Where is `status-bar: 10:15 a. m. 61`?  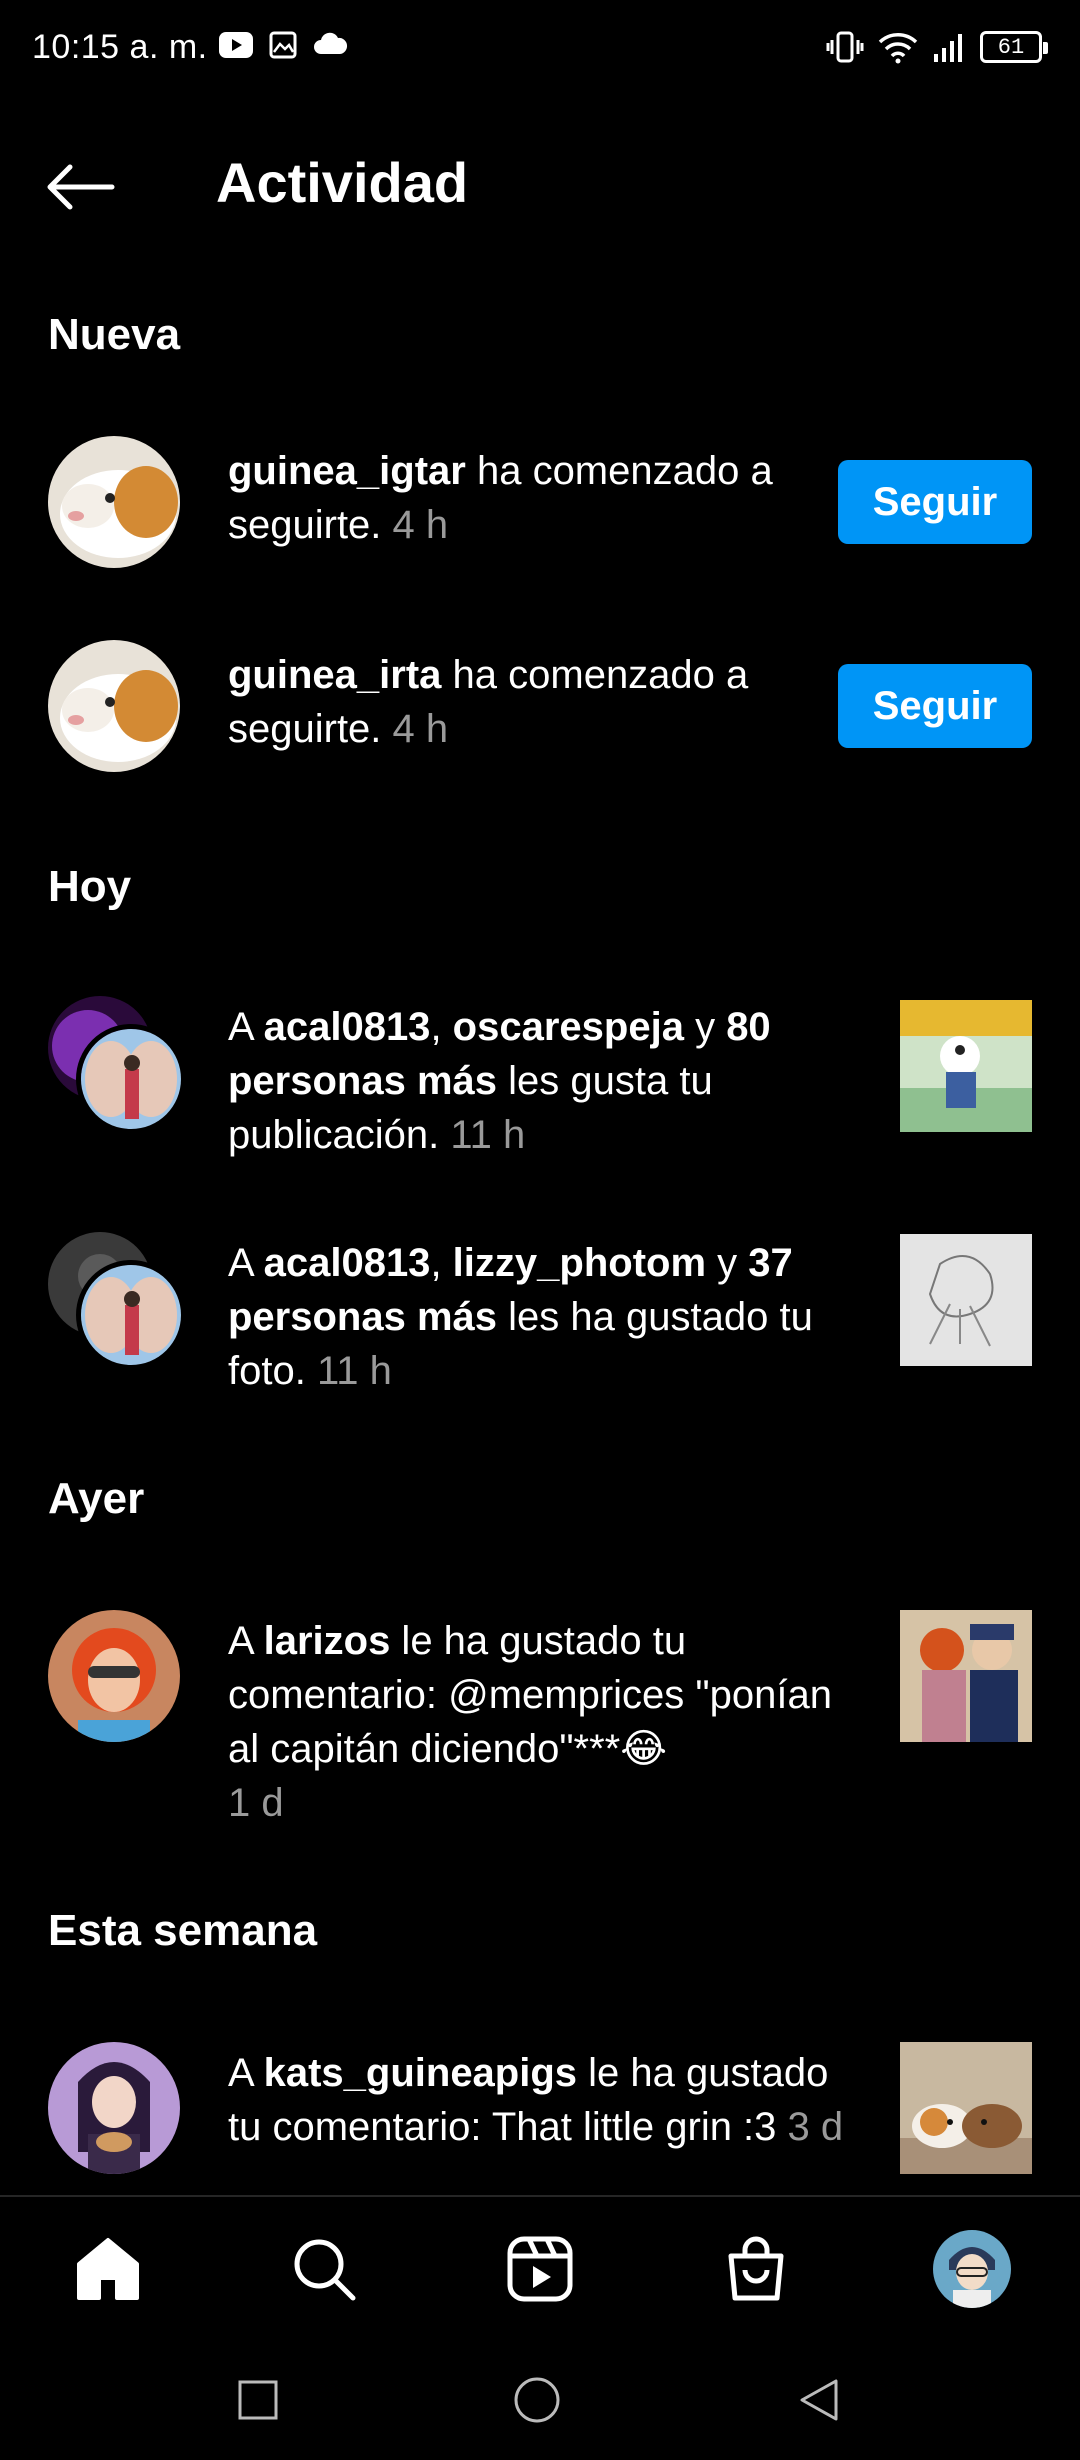
status-bar: 10:15 a. m. 61 is located at coordinates (540, 50).